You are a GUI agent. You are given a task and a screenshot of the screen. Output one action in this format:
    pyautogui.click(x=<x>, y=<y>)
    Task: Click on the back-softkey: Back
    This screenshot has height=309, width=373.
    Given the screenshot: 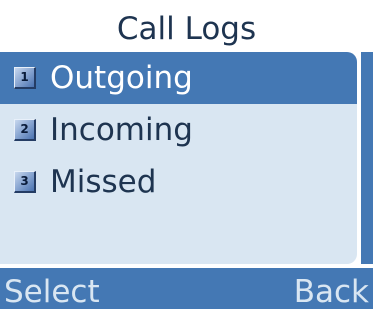 What is the action you would take?
    pyautogui.click(x=331, y=291)
    